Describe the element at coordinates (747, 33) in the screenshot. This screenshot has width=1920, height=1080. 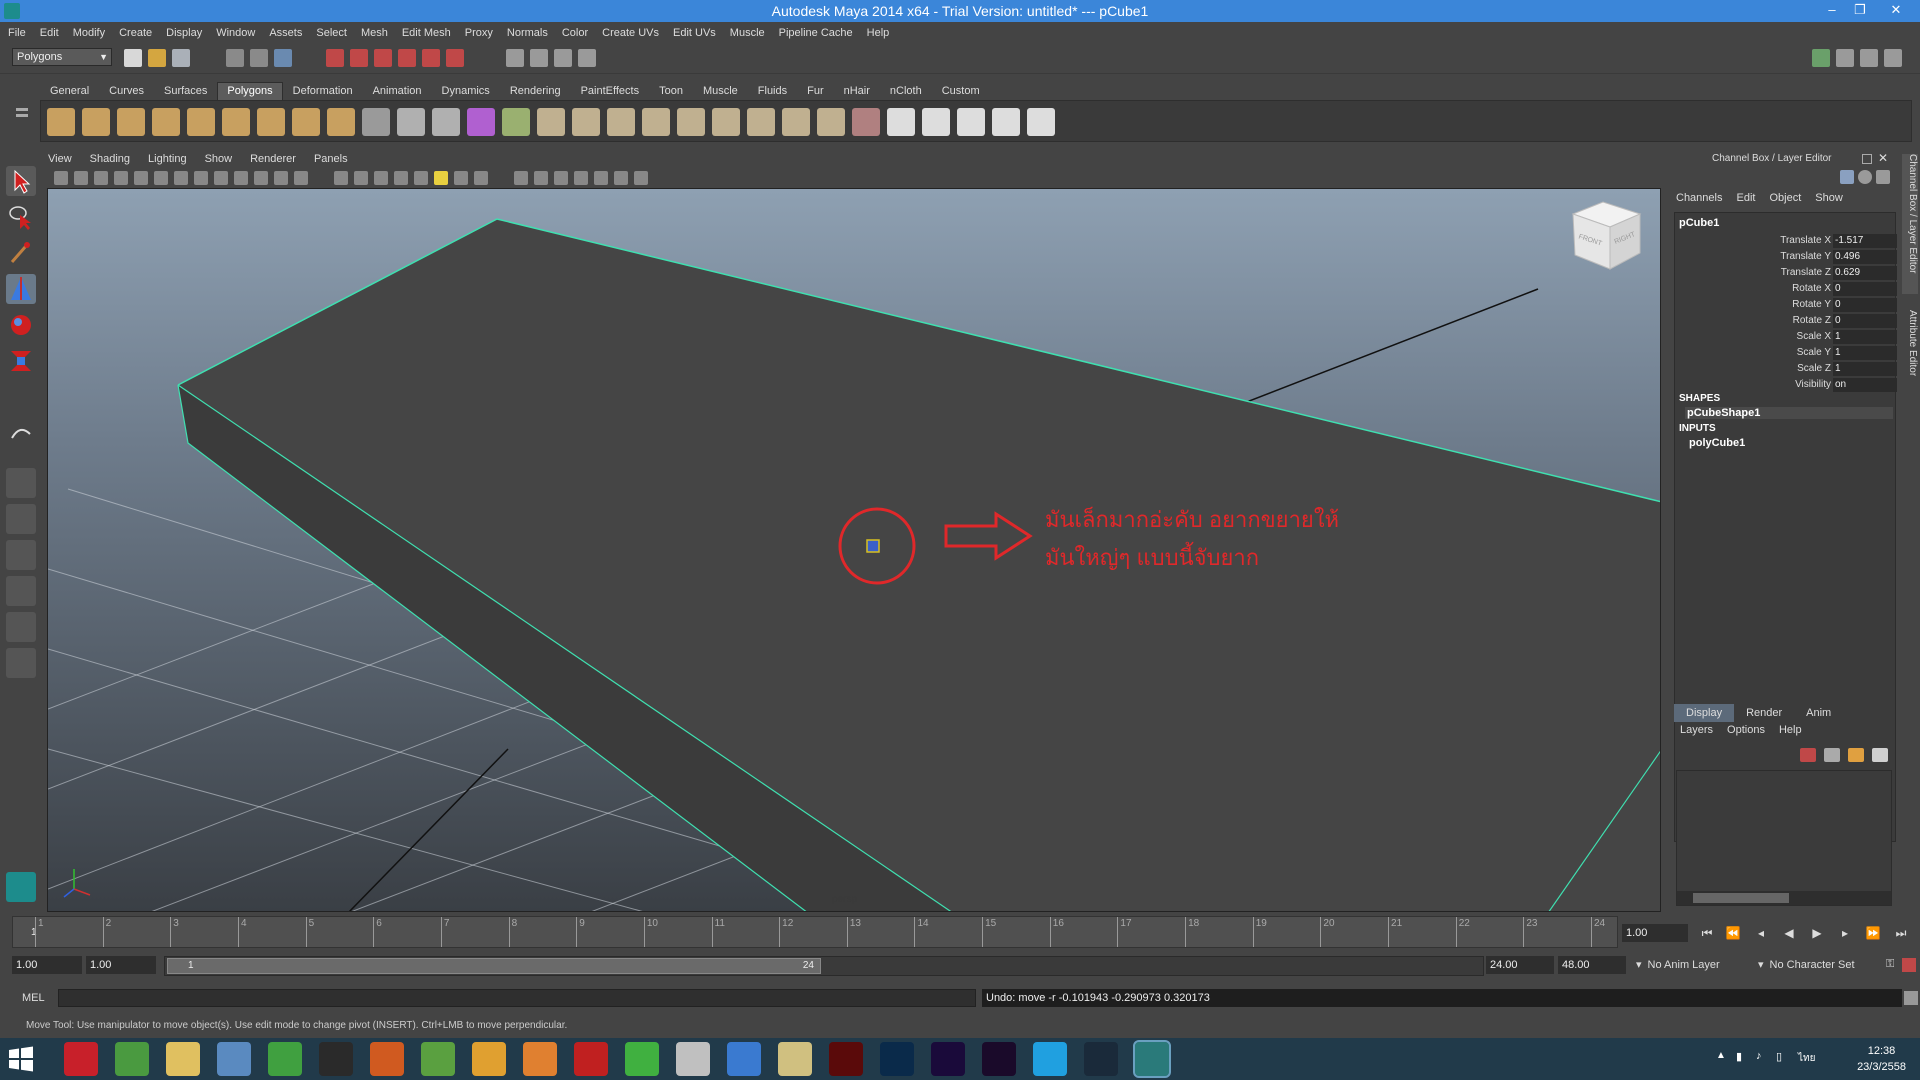
I see `menu-muscle: Muscle` at that location.